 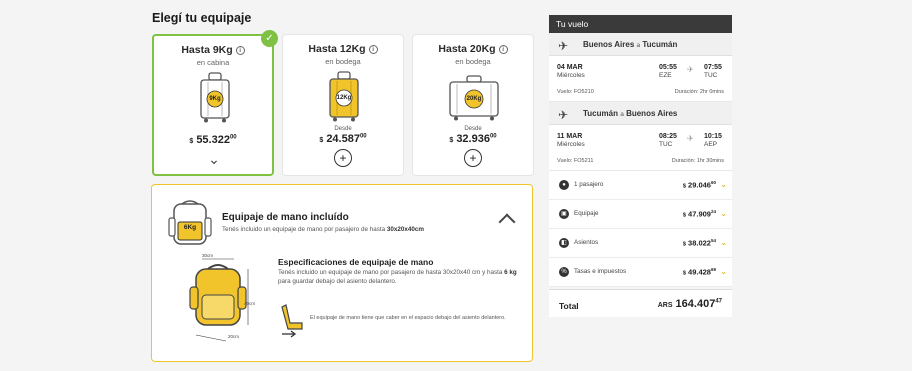 What do you see at coordinates (473, 139) in the screenshot?
I see `option-price: $ 32.93600` at bounding box center [473, 139].